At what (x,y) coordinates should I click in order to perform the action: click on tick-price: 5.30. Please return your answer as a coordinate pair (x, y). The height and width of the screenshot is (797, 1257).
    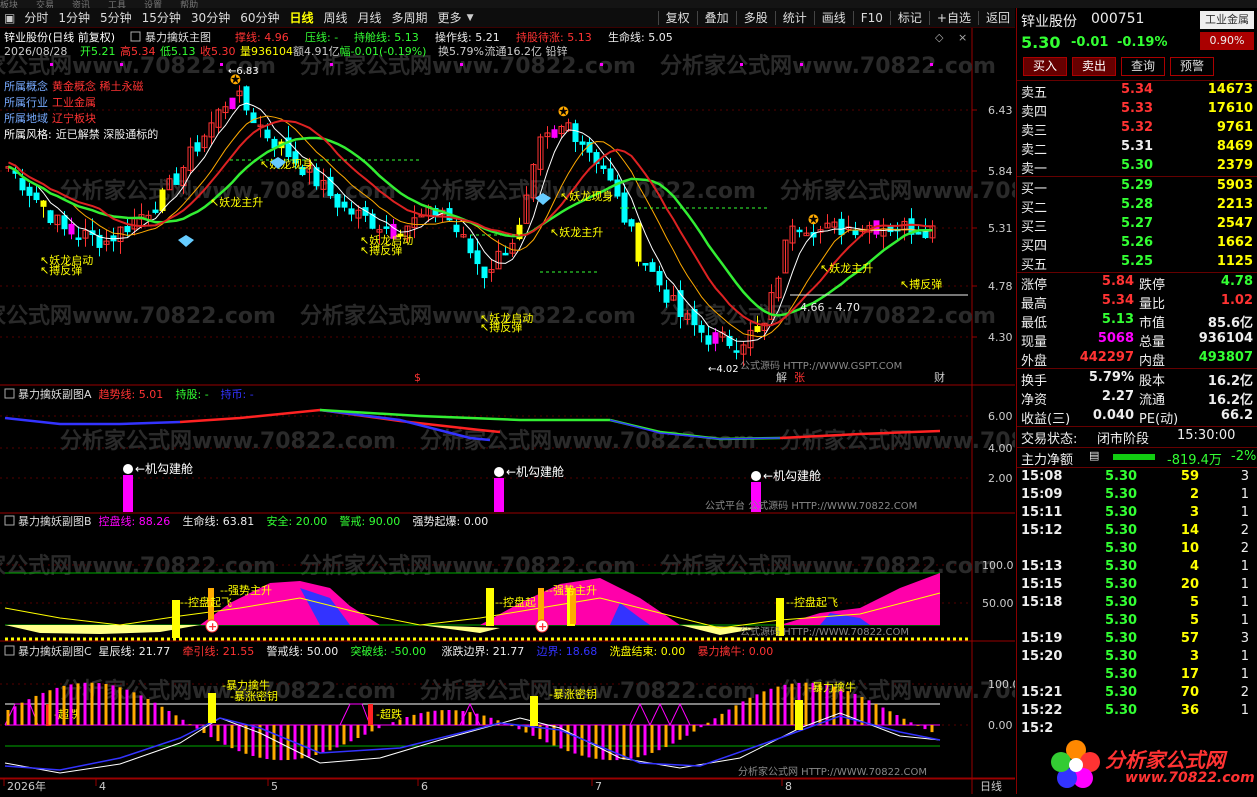
    Looking at the image, I should click on (1121, 656).